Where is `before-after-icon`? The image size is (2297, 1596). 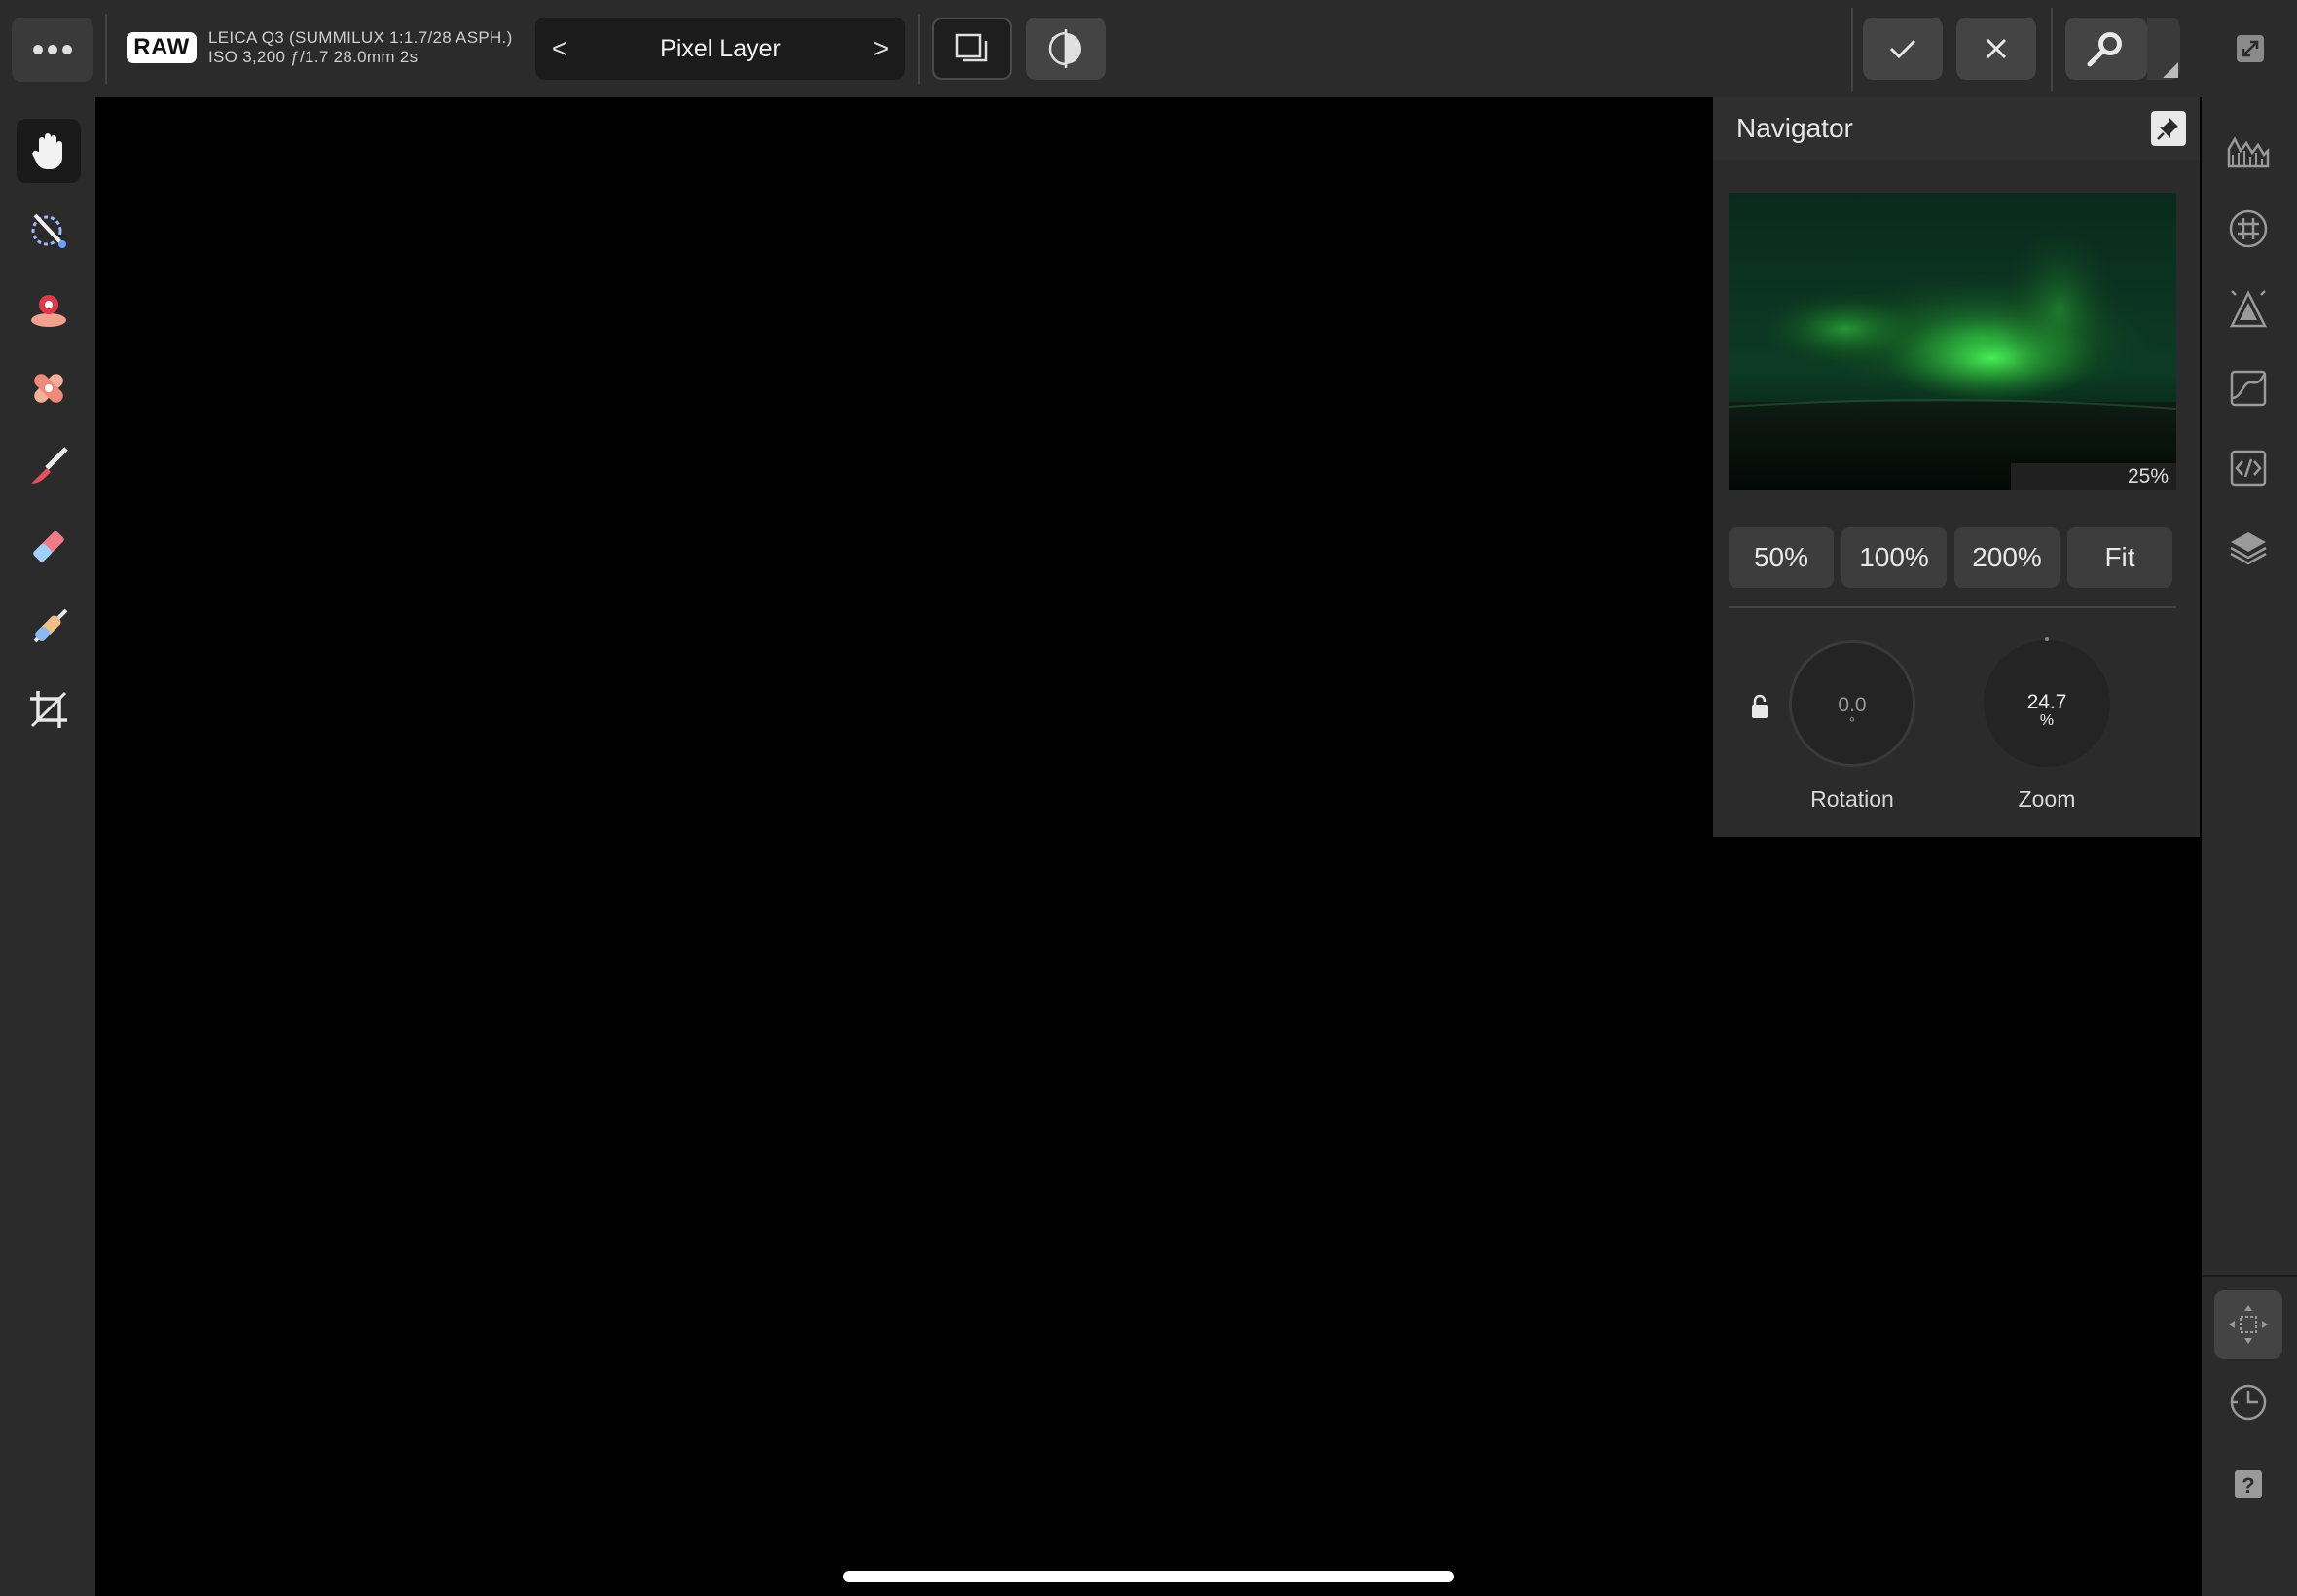 before-after-icon is located at coordinates (1064, 48).